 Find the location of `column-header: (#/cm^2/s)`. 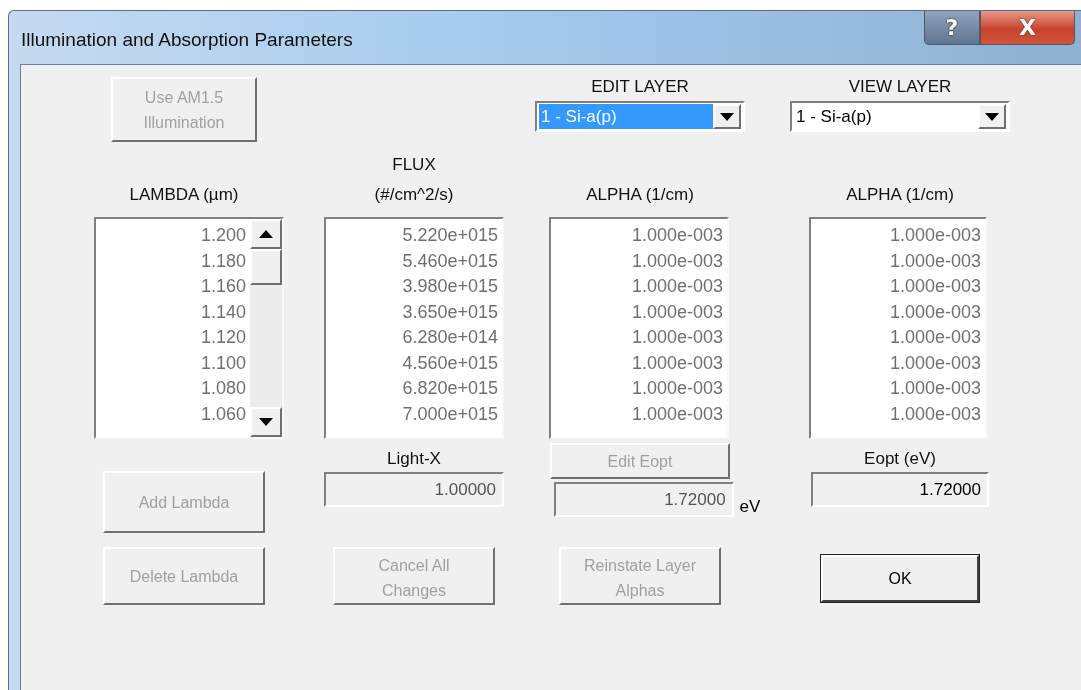

column-header: (#/cm^2/s) is located at coordinates (414, 195).